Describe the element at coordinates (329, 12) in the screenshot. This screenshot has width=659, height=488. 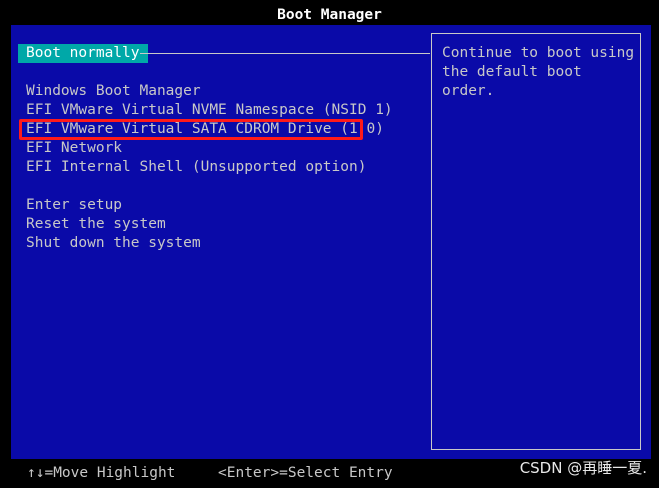
I see `window-title: Boot Manager` at that location.